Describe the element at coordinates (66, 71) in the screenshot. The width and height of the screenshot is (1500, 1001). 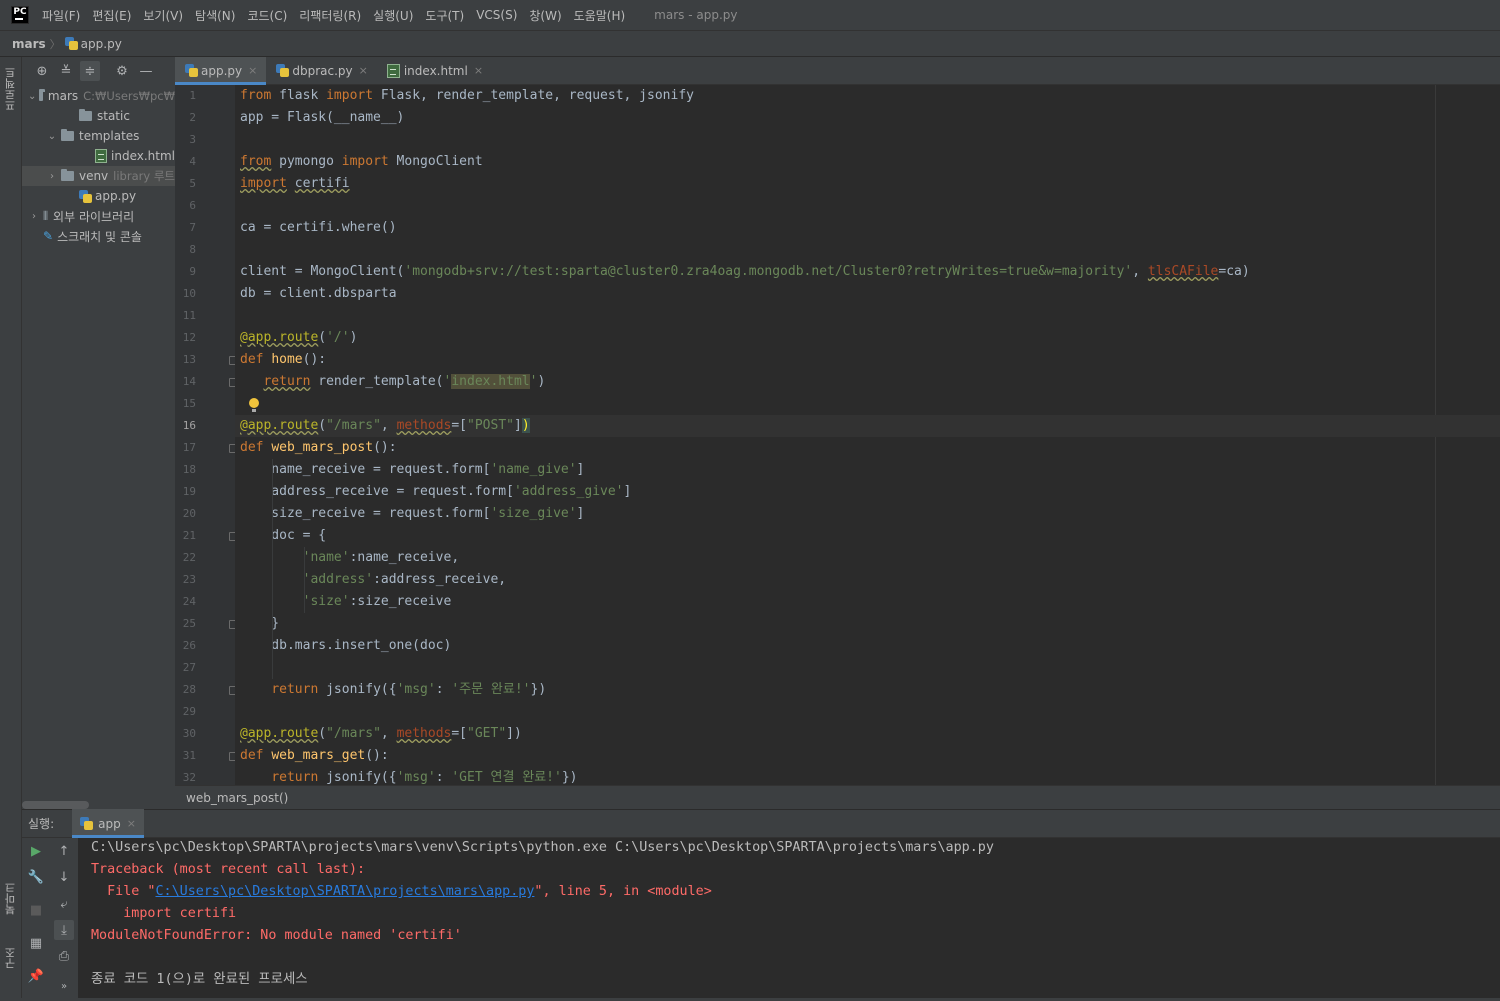
I see `expand-all-icon: ≚` at that location.